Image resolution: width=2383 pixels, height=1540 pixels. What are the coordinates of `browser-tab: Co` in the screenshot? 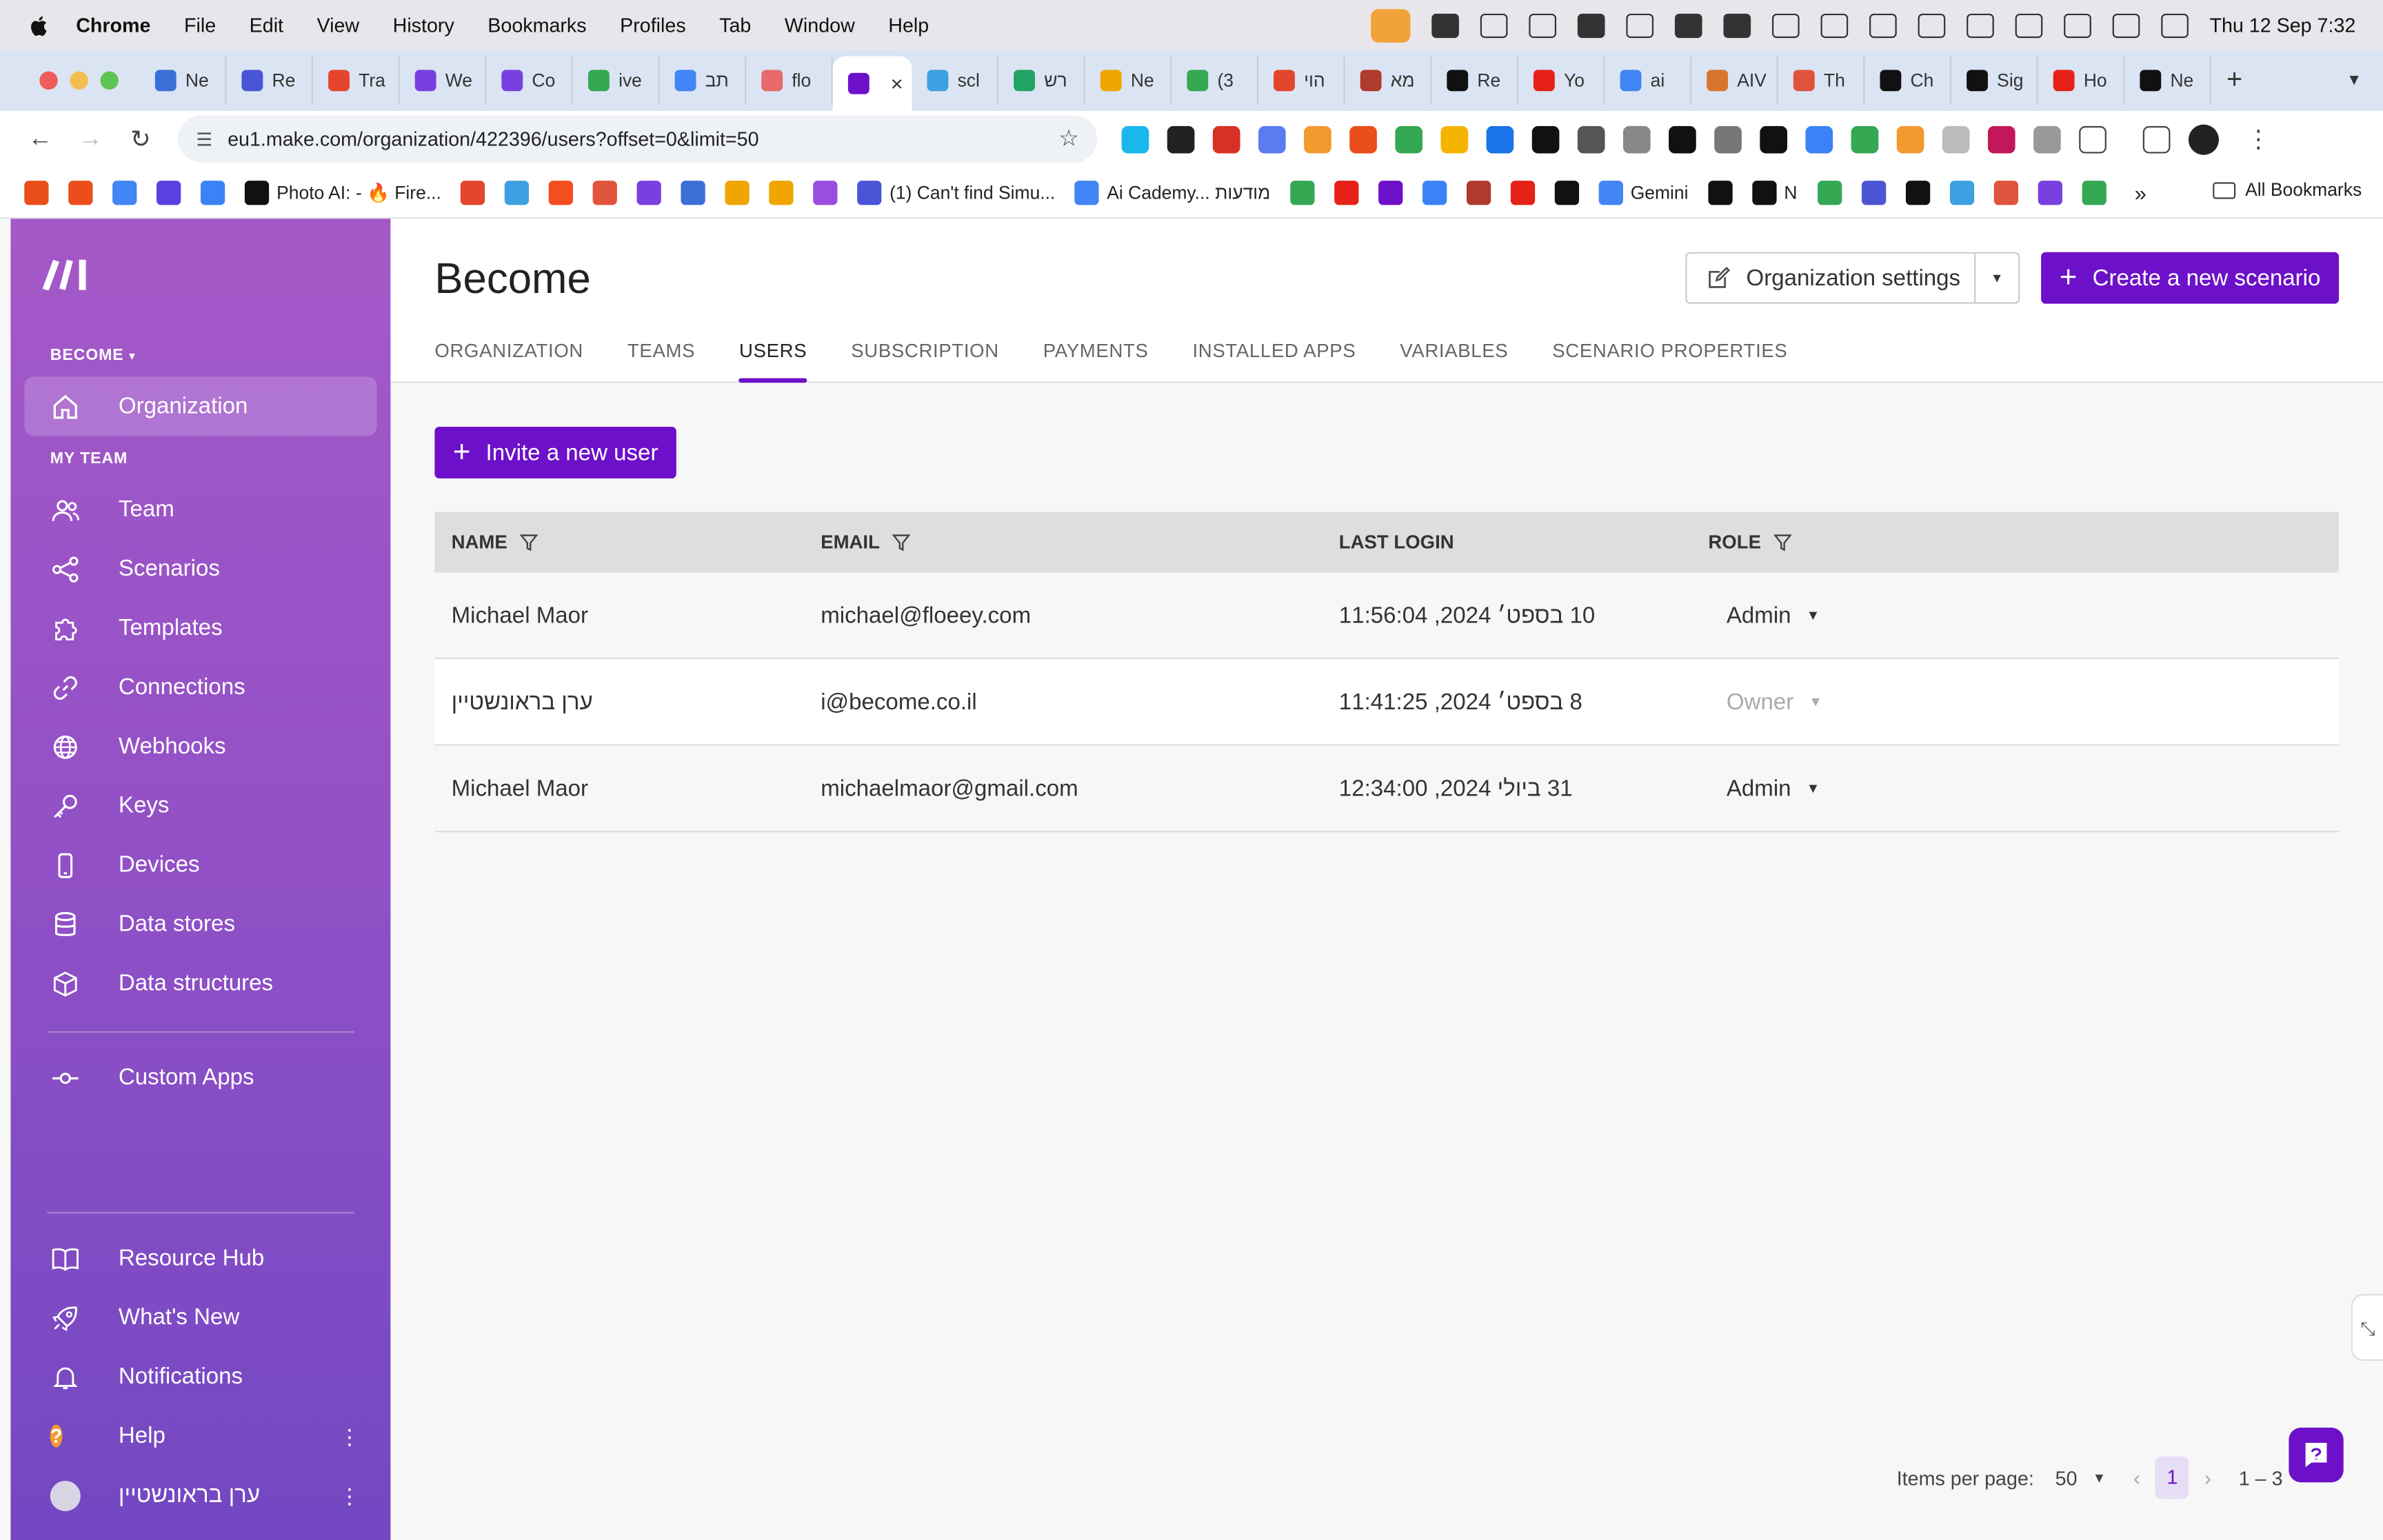 It's located at (529, 81).